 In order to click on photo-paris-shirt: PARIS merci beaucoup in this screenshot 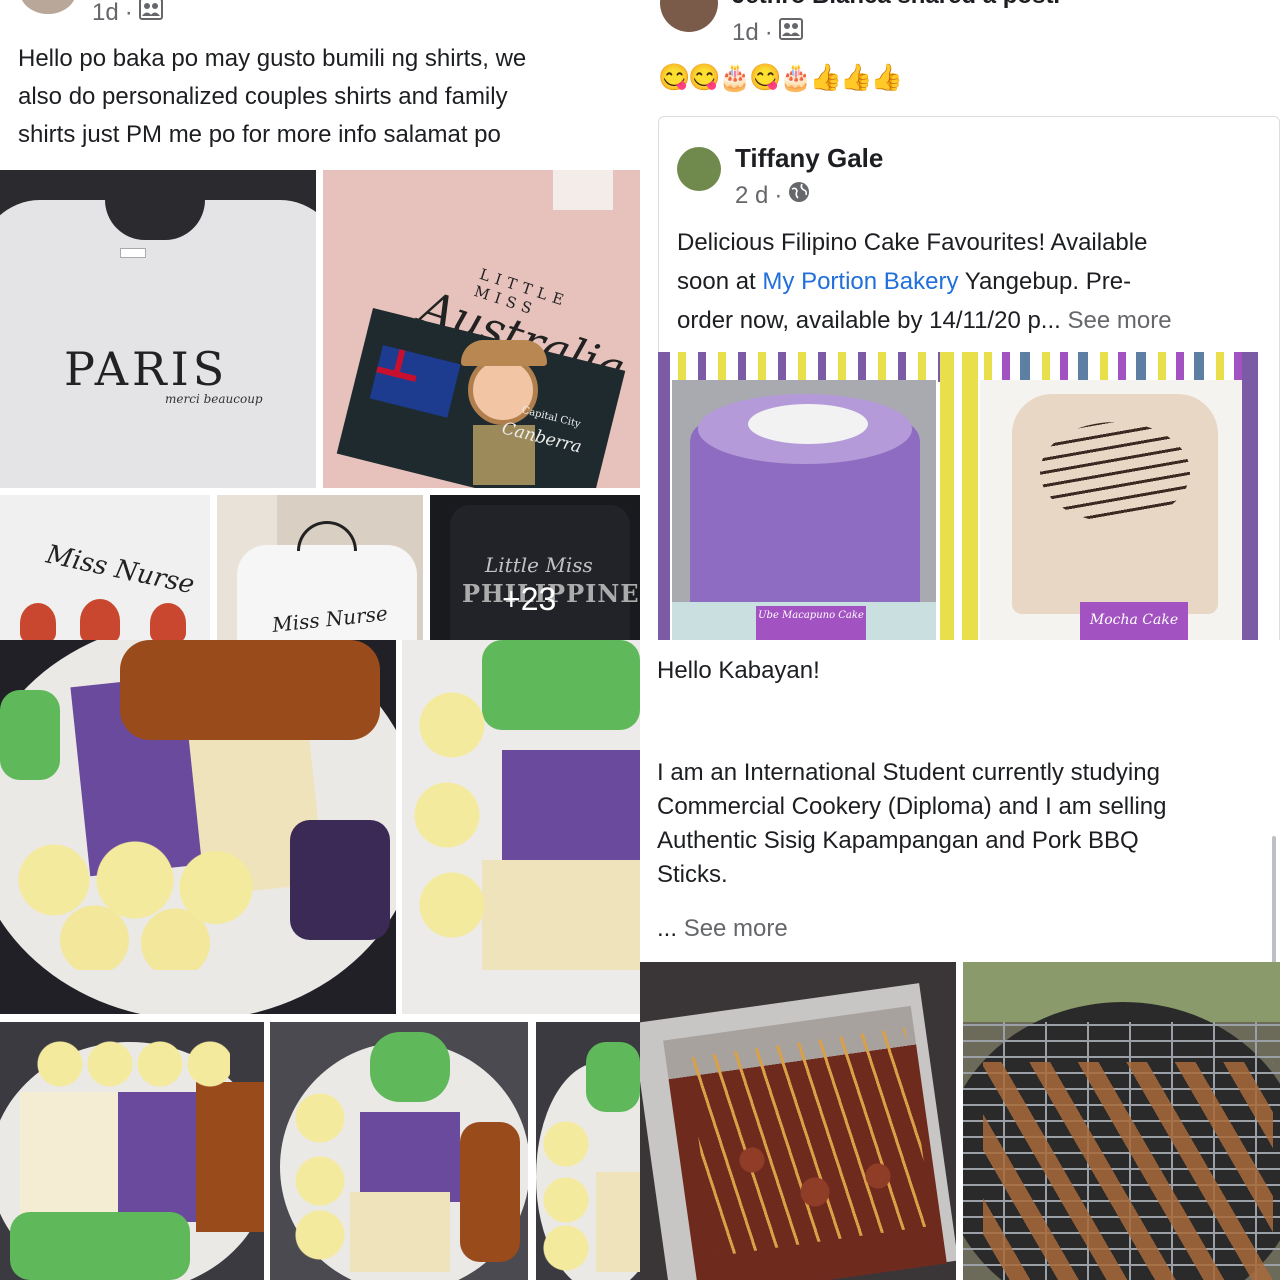, I will do `click(158, 329)`.